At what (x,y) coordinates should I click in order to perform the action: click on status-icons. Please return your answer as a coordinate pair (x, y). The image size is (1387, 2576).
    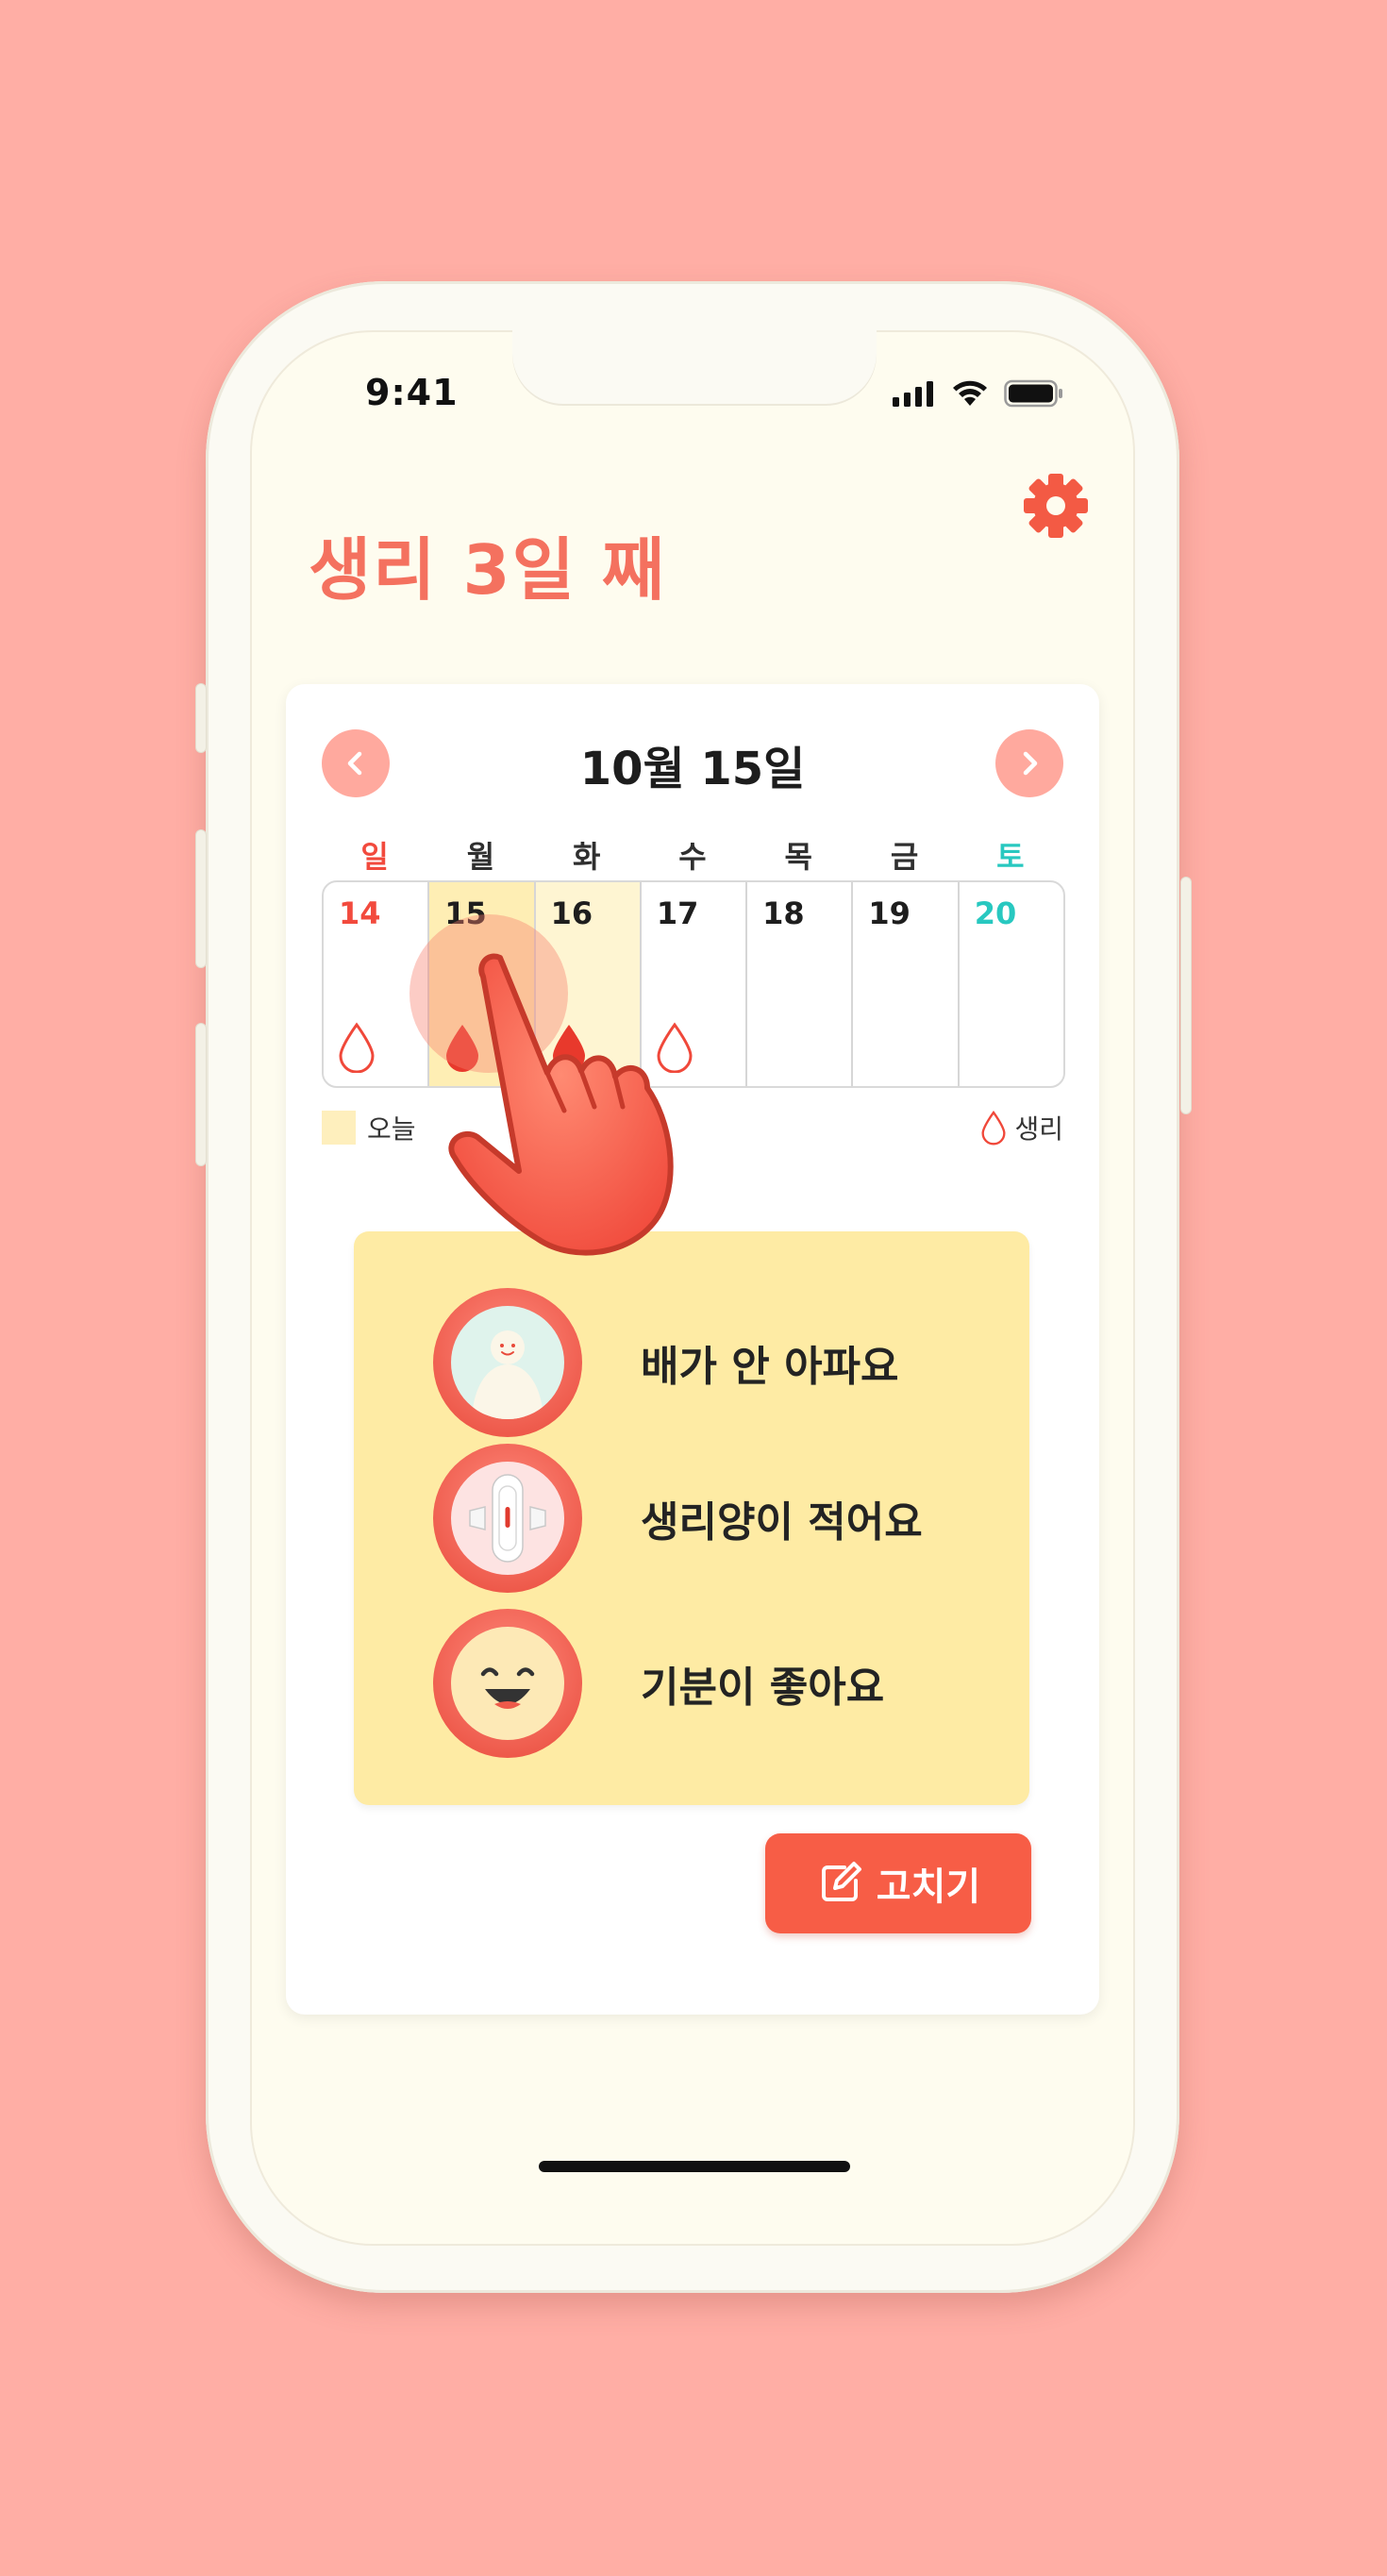
    Looking at the image, I should click on (979, 393).